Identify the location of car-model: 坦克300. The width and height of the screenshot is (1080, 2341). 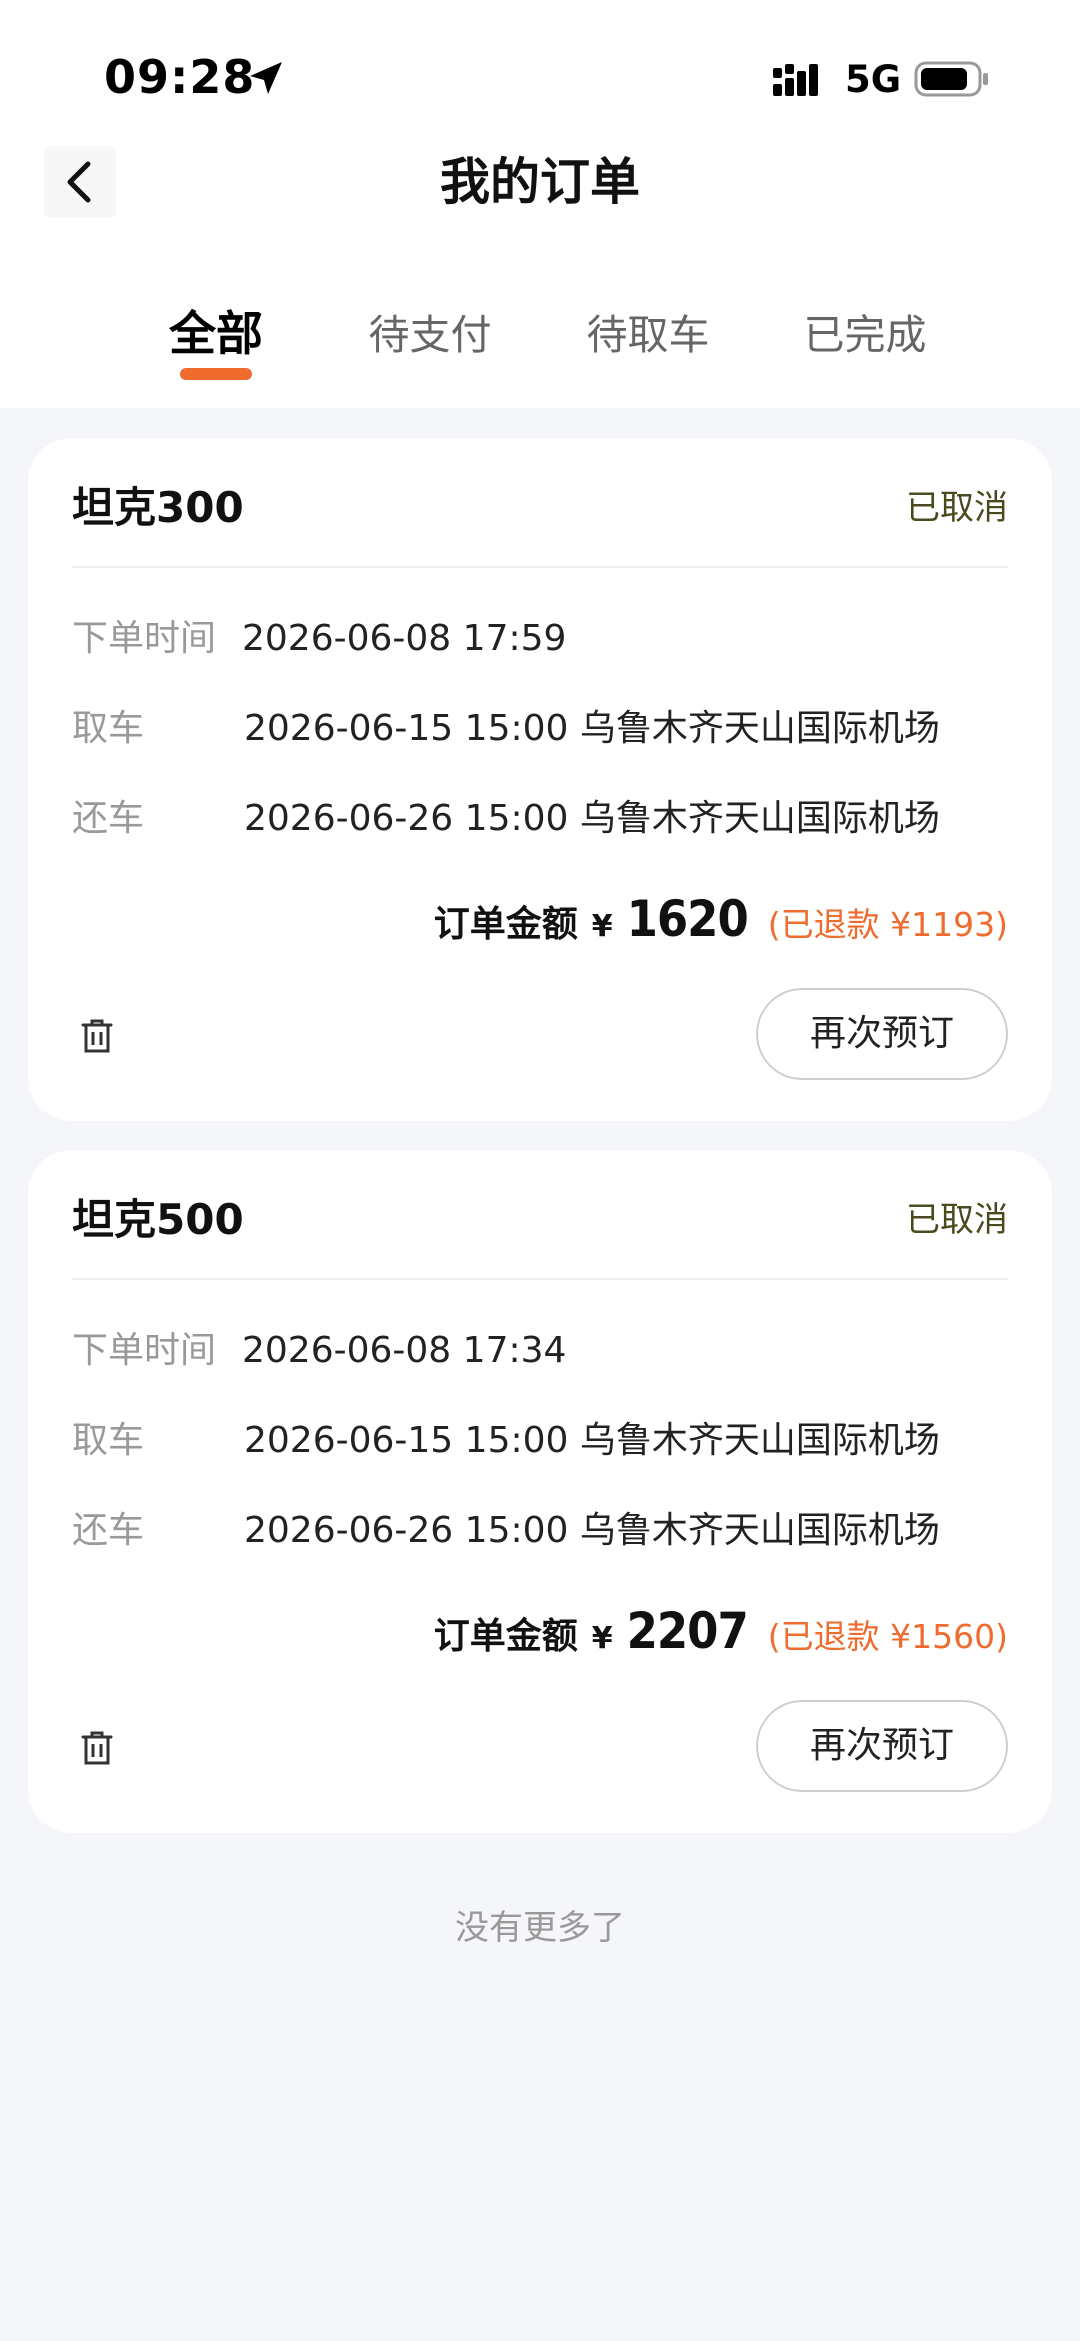
(158, 507).